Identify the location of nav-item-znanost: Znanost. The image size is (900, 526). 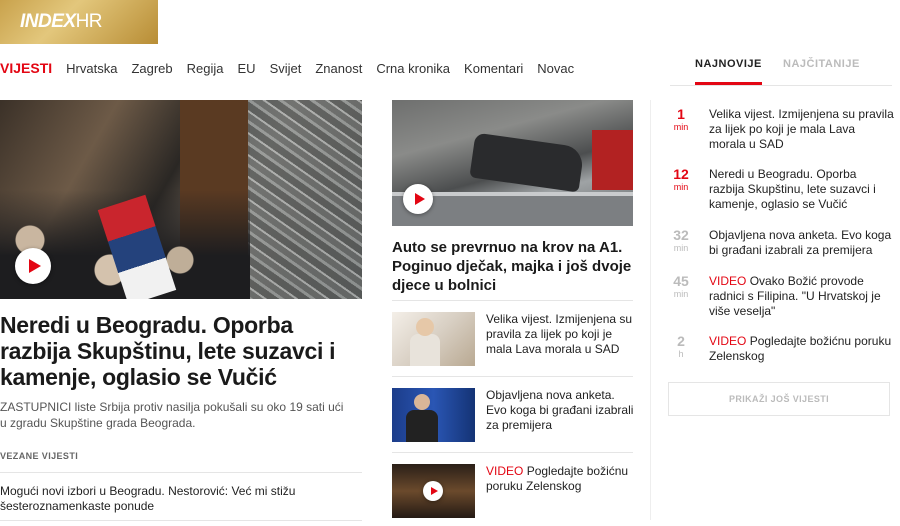
(338, 68).